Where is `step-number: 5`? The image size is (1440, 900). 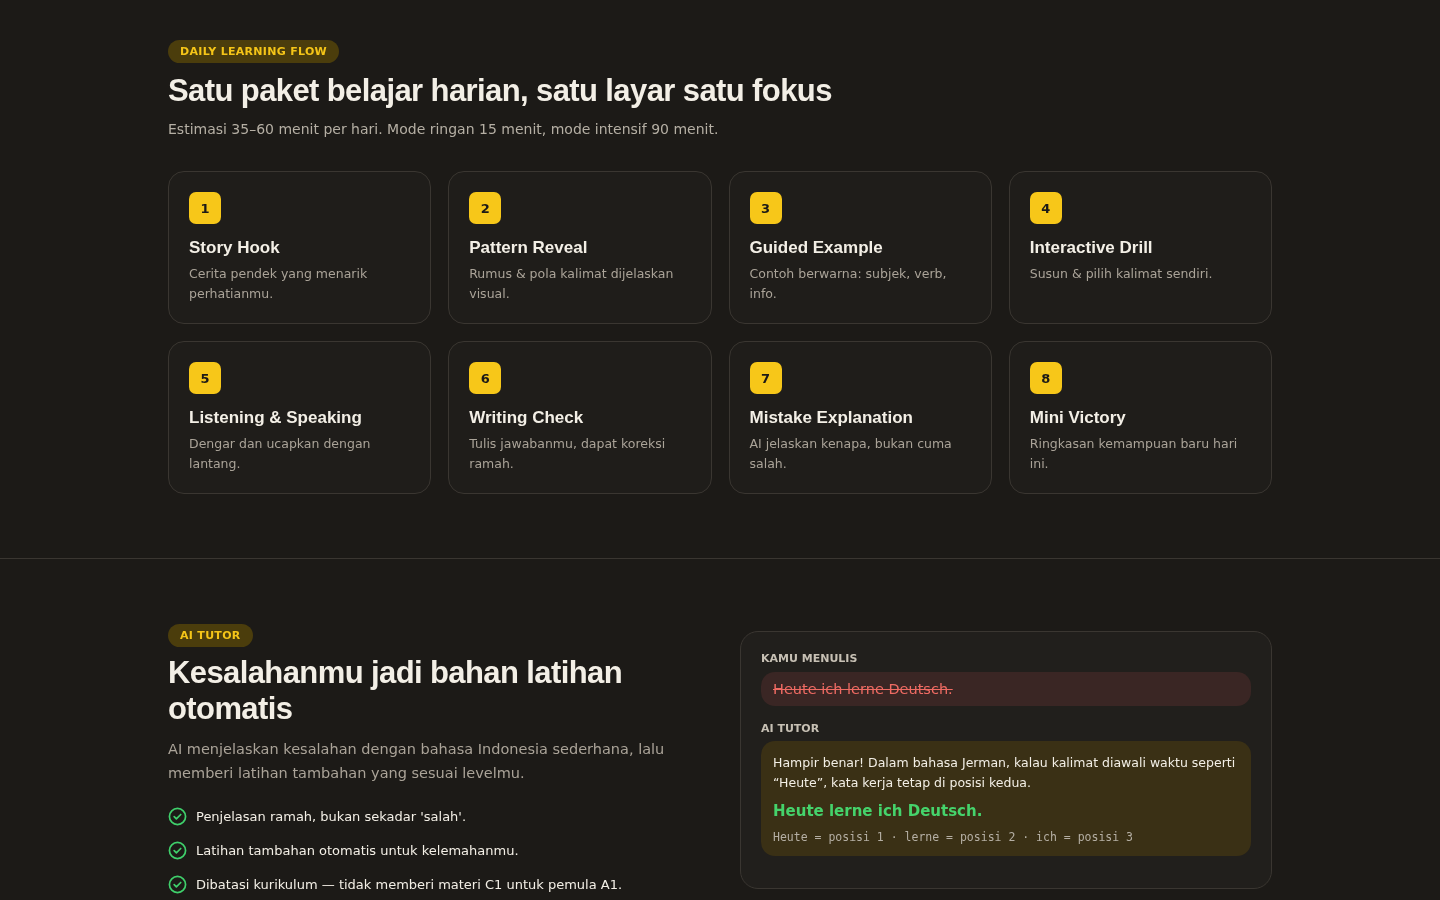
step-number: 5 is located at coordinates (205, 378).